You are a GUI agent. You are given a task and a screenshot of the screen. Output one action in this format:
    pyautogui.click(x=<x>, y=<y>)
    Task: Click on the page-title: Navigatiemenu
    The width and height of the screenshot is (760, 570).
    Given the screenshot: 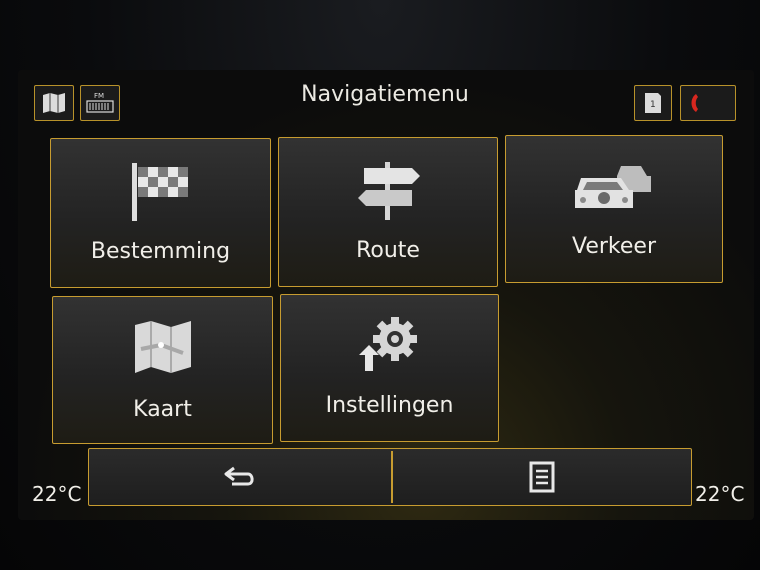 What is the action you would take?
    pyautogui.click(x=385, y=94)
    